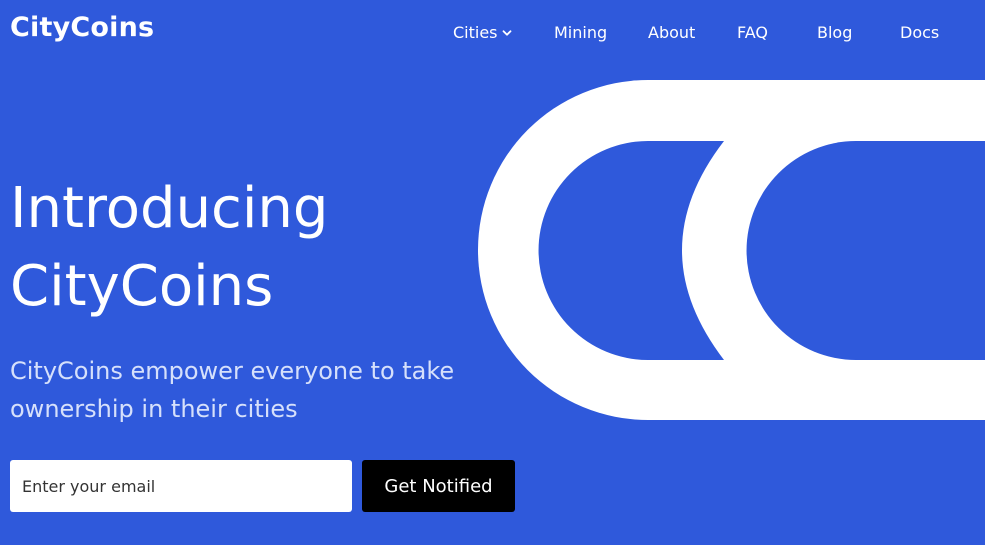 This screenshot has height=545, width=985. I want to click on nav-item-label: FAQ, so click(752, 32).